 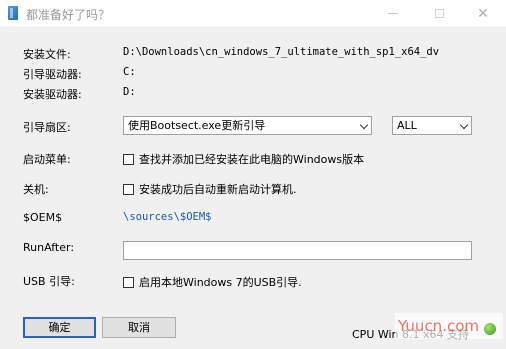 What do you see at coordinates (52, 74) in the screenshot?
I see `boot-drive-label: 引导驱动器:` at bounding box center [52, 74].